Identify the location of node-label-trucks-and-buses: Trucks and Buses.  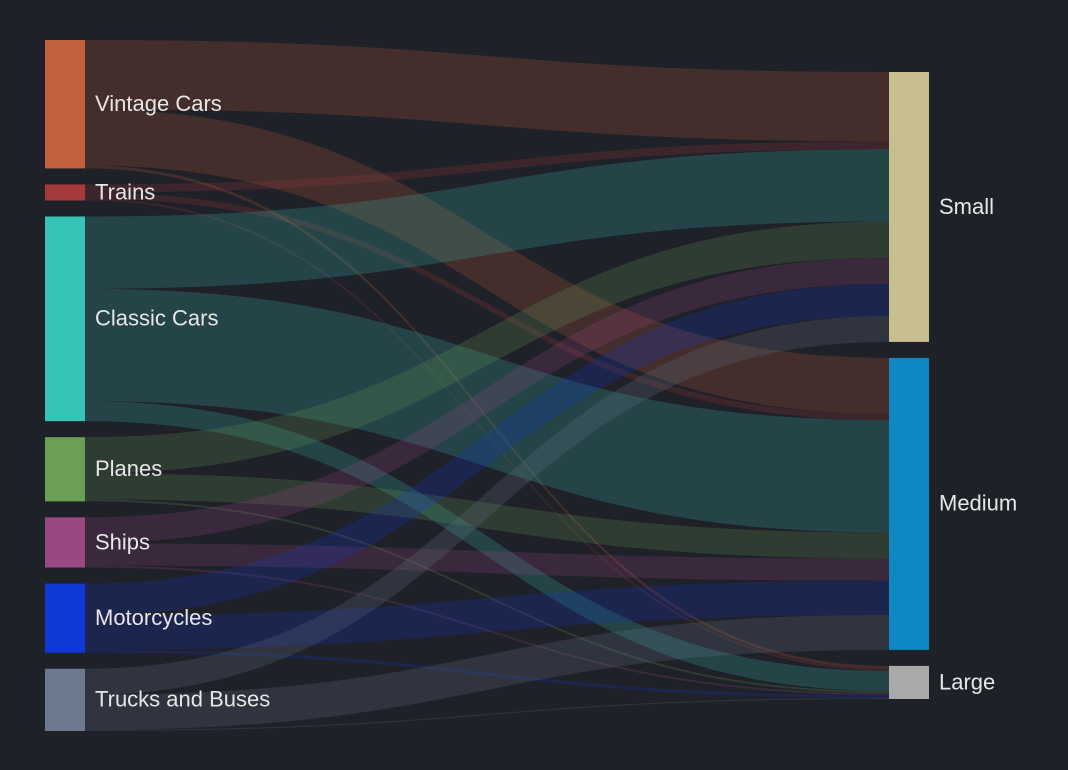
(182, 699).